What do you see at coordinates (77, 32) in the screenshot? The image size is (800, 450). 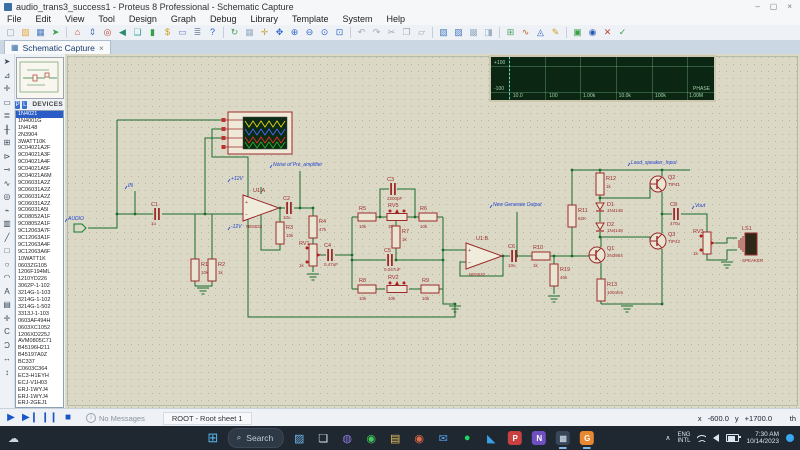 I see `toolbar-icon-5: ⌂` at bounding box center [77, 32].